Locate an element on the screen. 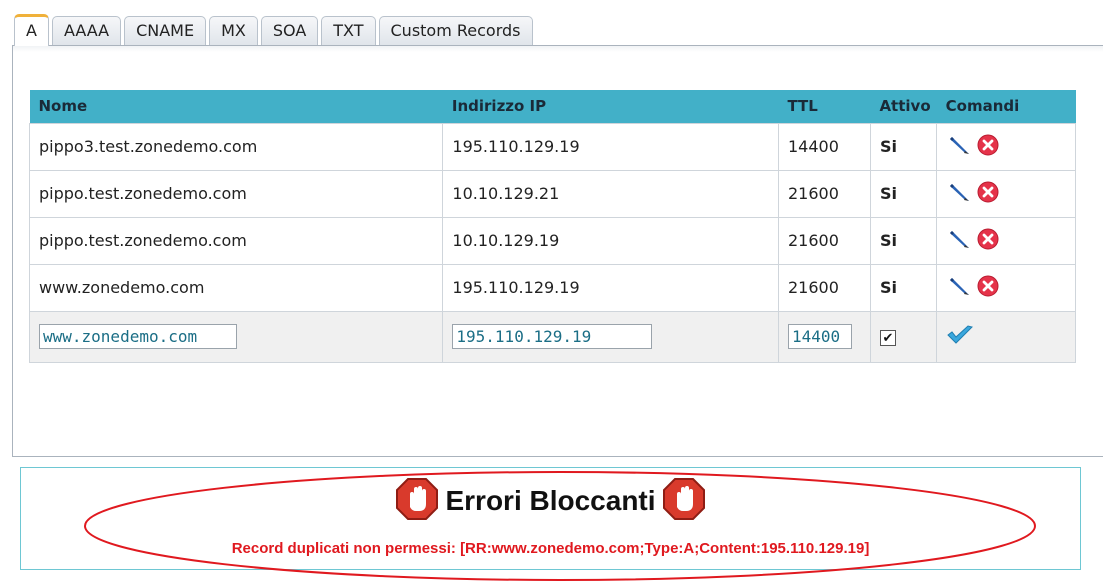  column-header-commands: Comandi is located at coordinates (1006, 106).